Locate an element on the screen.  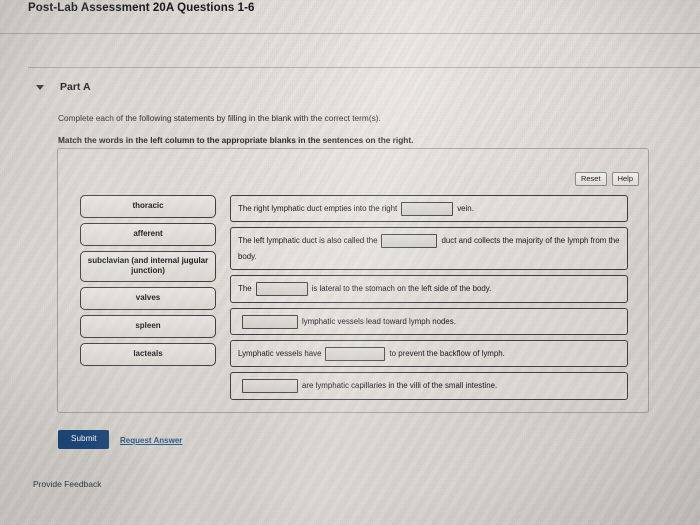
submit-button: Submit is located at coordinates (84, 440).